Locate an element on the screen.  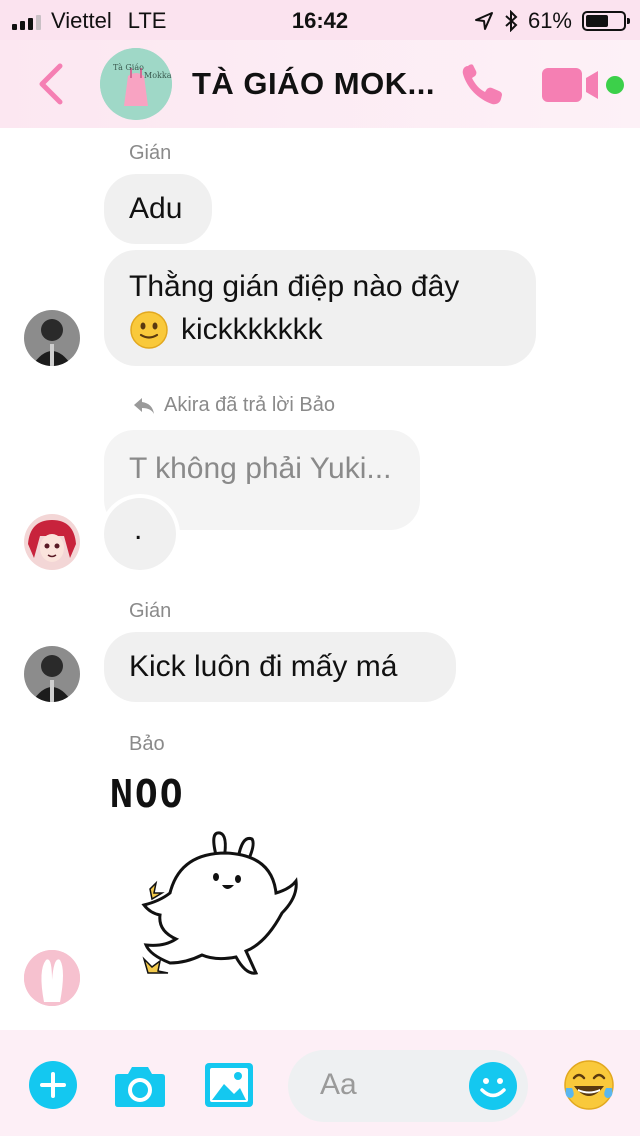
message-text: Adu is located at coordinates (156, 208).